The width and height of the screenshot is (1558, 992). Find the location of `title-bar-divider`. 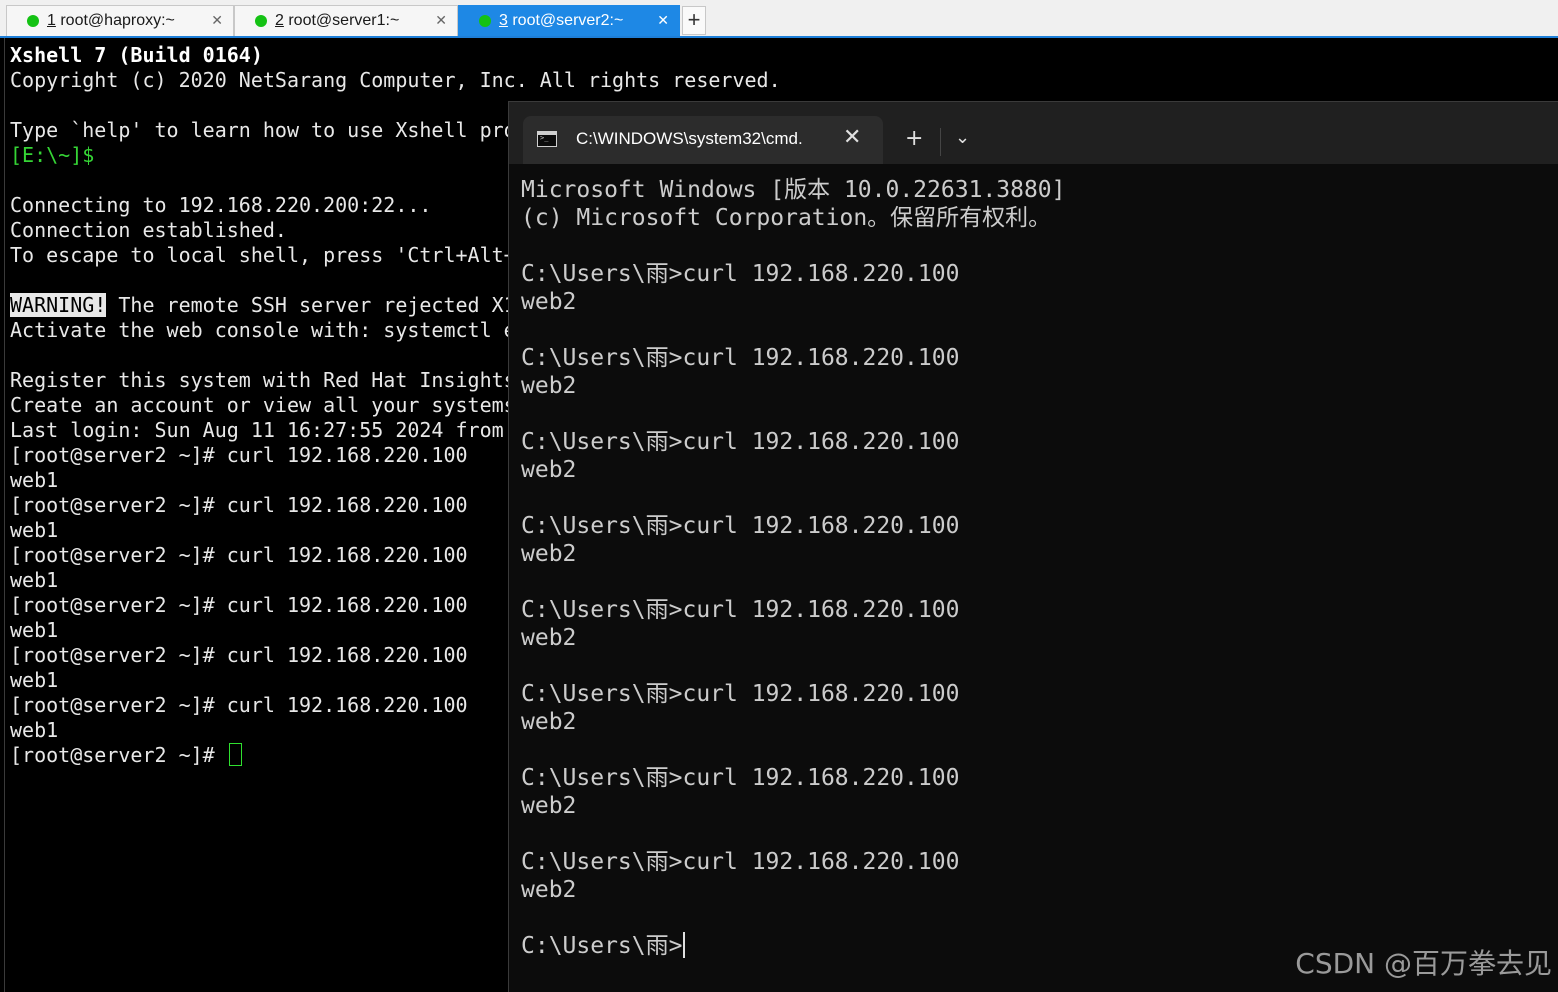

title-bar-divider is located at coordinates (940, 142).